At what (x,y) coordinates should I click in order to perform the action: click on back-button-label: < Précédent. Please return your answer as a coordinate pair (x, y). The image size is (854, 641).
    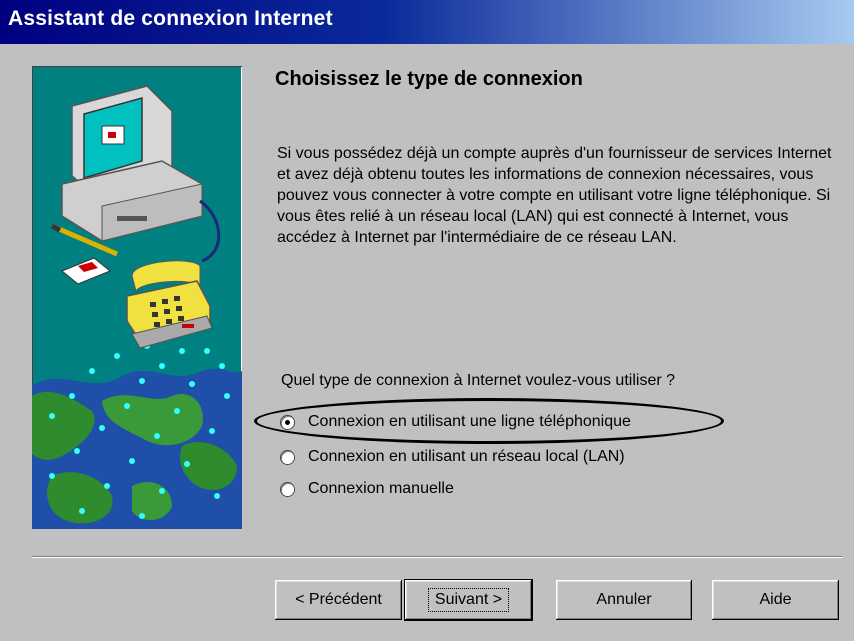
    Looking at the image, I should click on (338, 599).